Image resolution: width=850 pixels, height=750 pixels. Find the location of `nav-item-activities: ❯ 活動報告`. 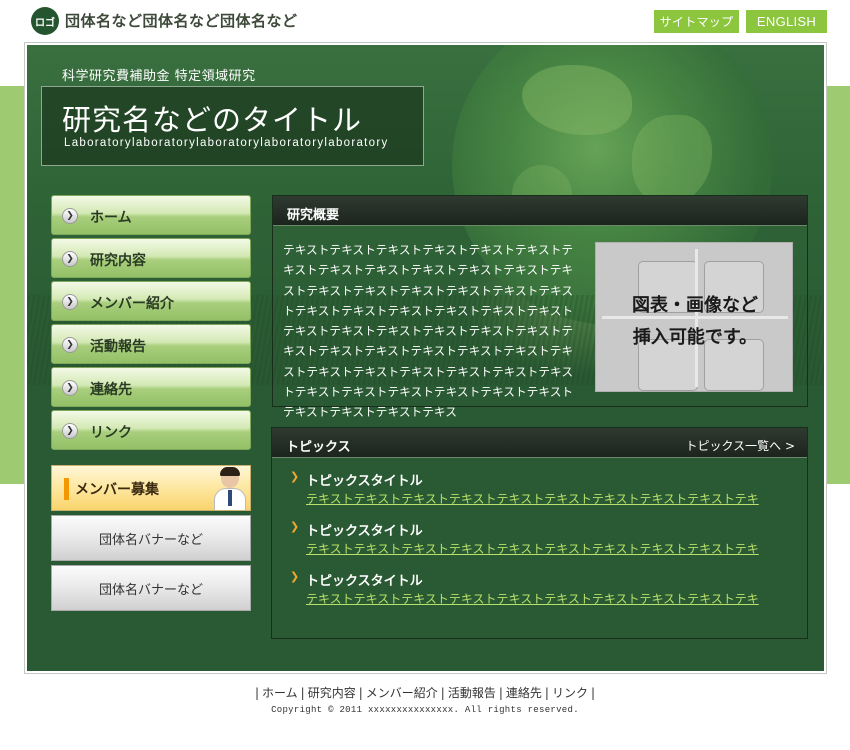

nav-item-activities: ❯ 活動報告 is located at coordinates (151, 344).